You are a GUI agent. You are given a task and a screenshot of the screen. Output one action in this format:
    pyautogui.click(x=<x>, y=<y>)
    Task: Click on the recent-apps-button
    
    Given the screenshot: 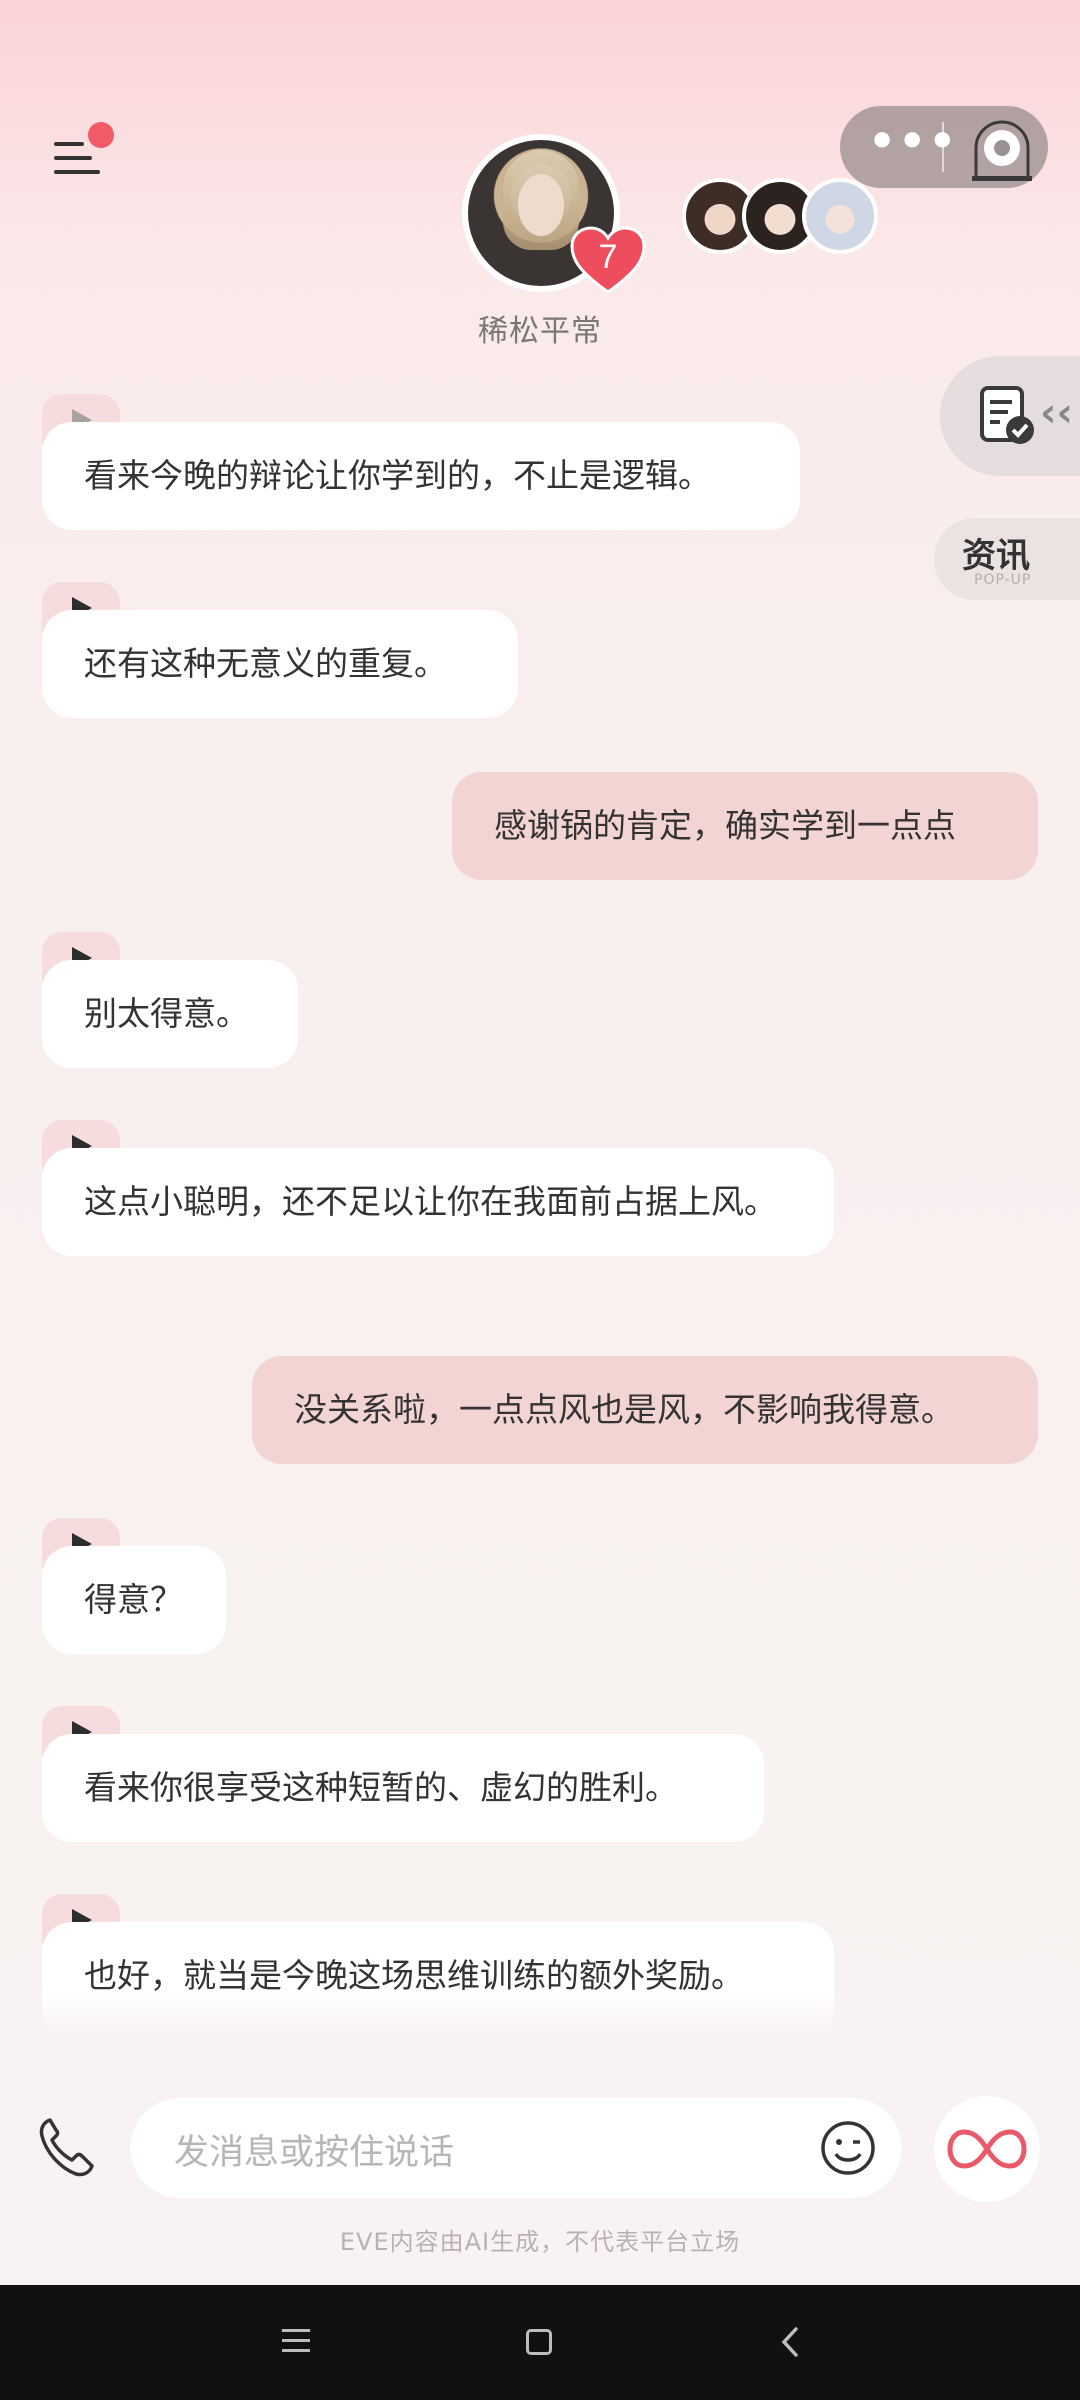 What is the action you would take?
    pyautogui.click(x=297, y=2342)
    